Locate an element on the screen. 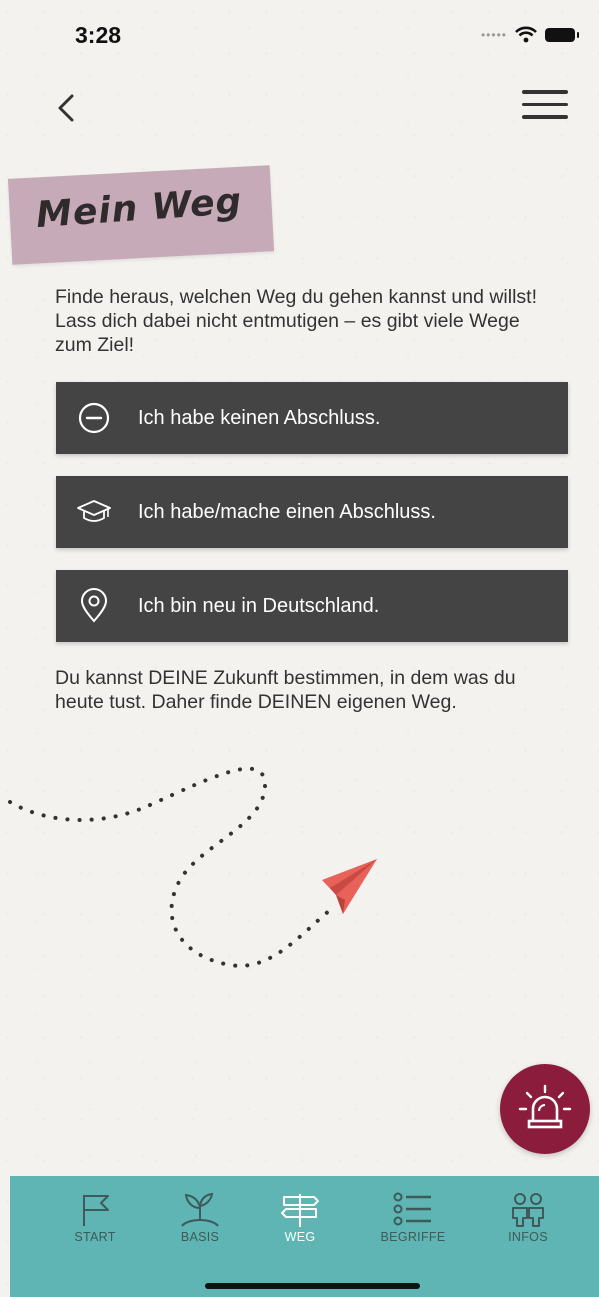 The height and width of the screenshot is (1297, 599). minus-circle-icon is located at coordinates (94, 418).